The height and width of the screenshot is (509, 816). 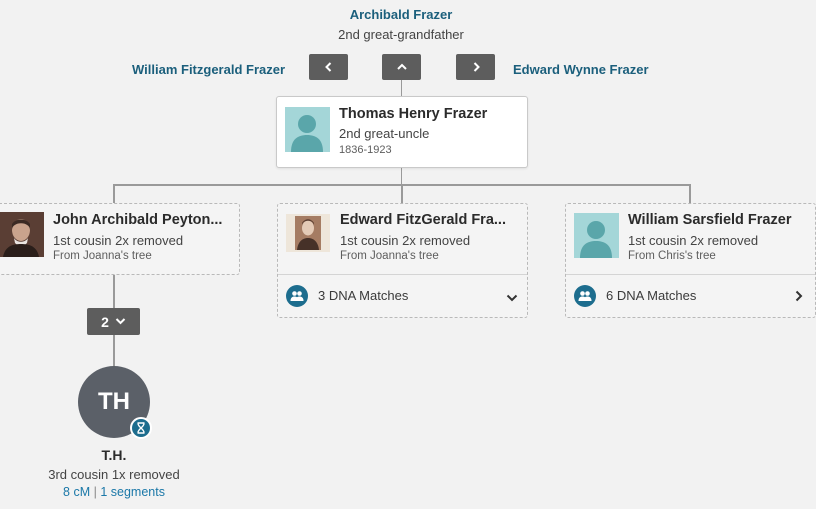 I want to click on match-relation: 3rd cousin 1x removed, so click(x=114, y=474).